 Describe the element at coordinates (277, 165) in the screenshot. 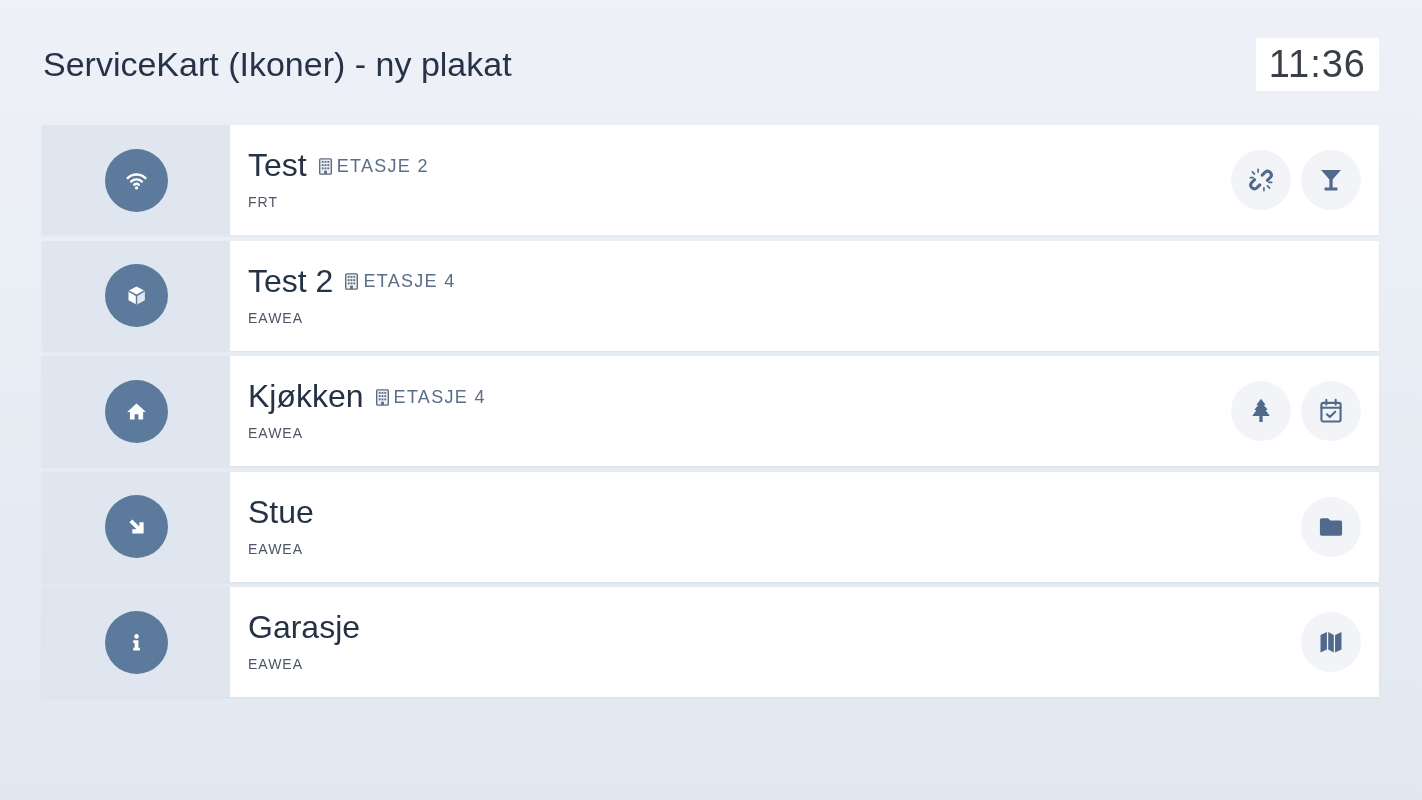

I see `row-title: Test` at that location.